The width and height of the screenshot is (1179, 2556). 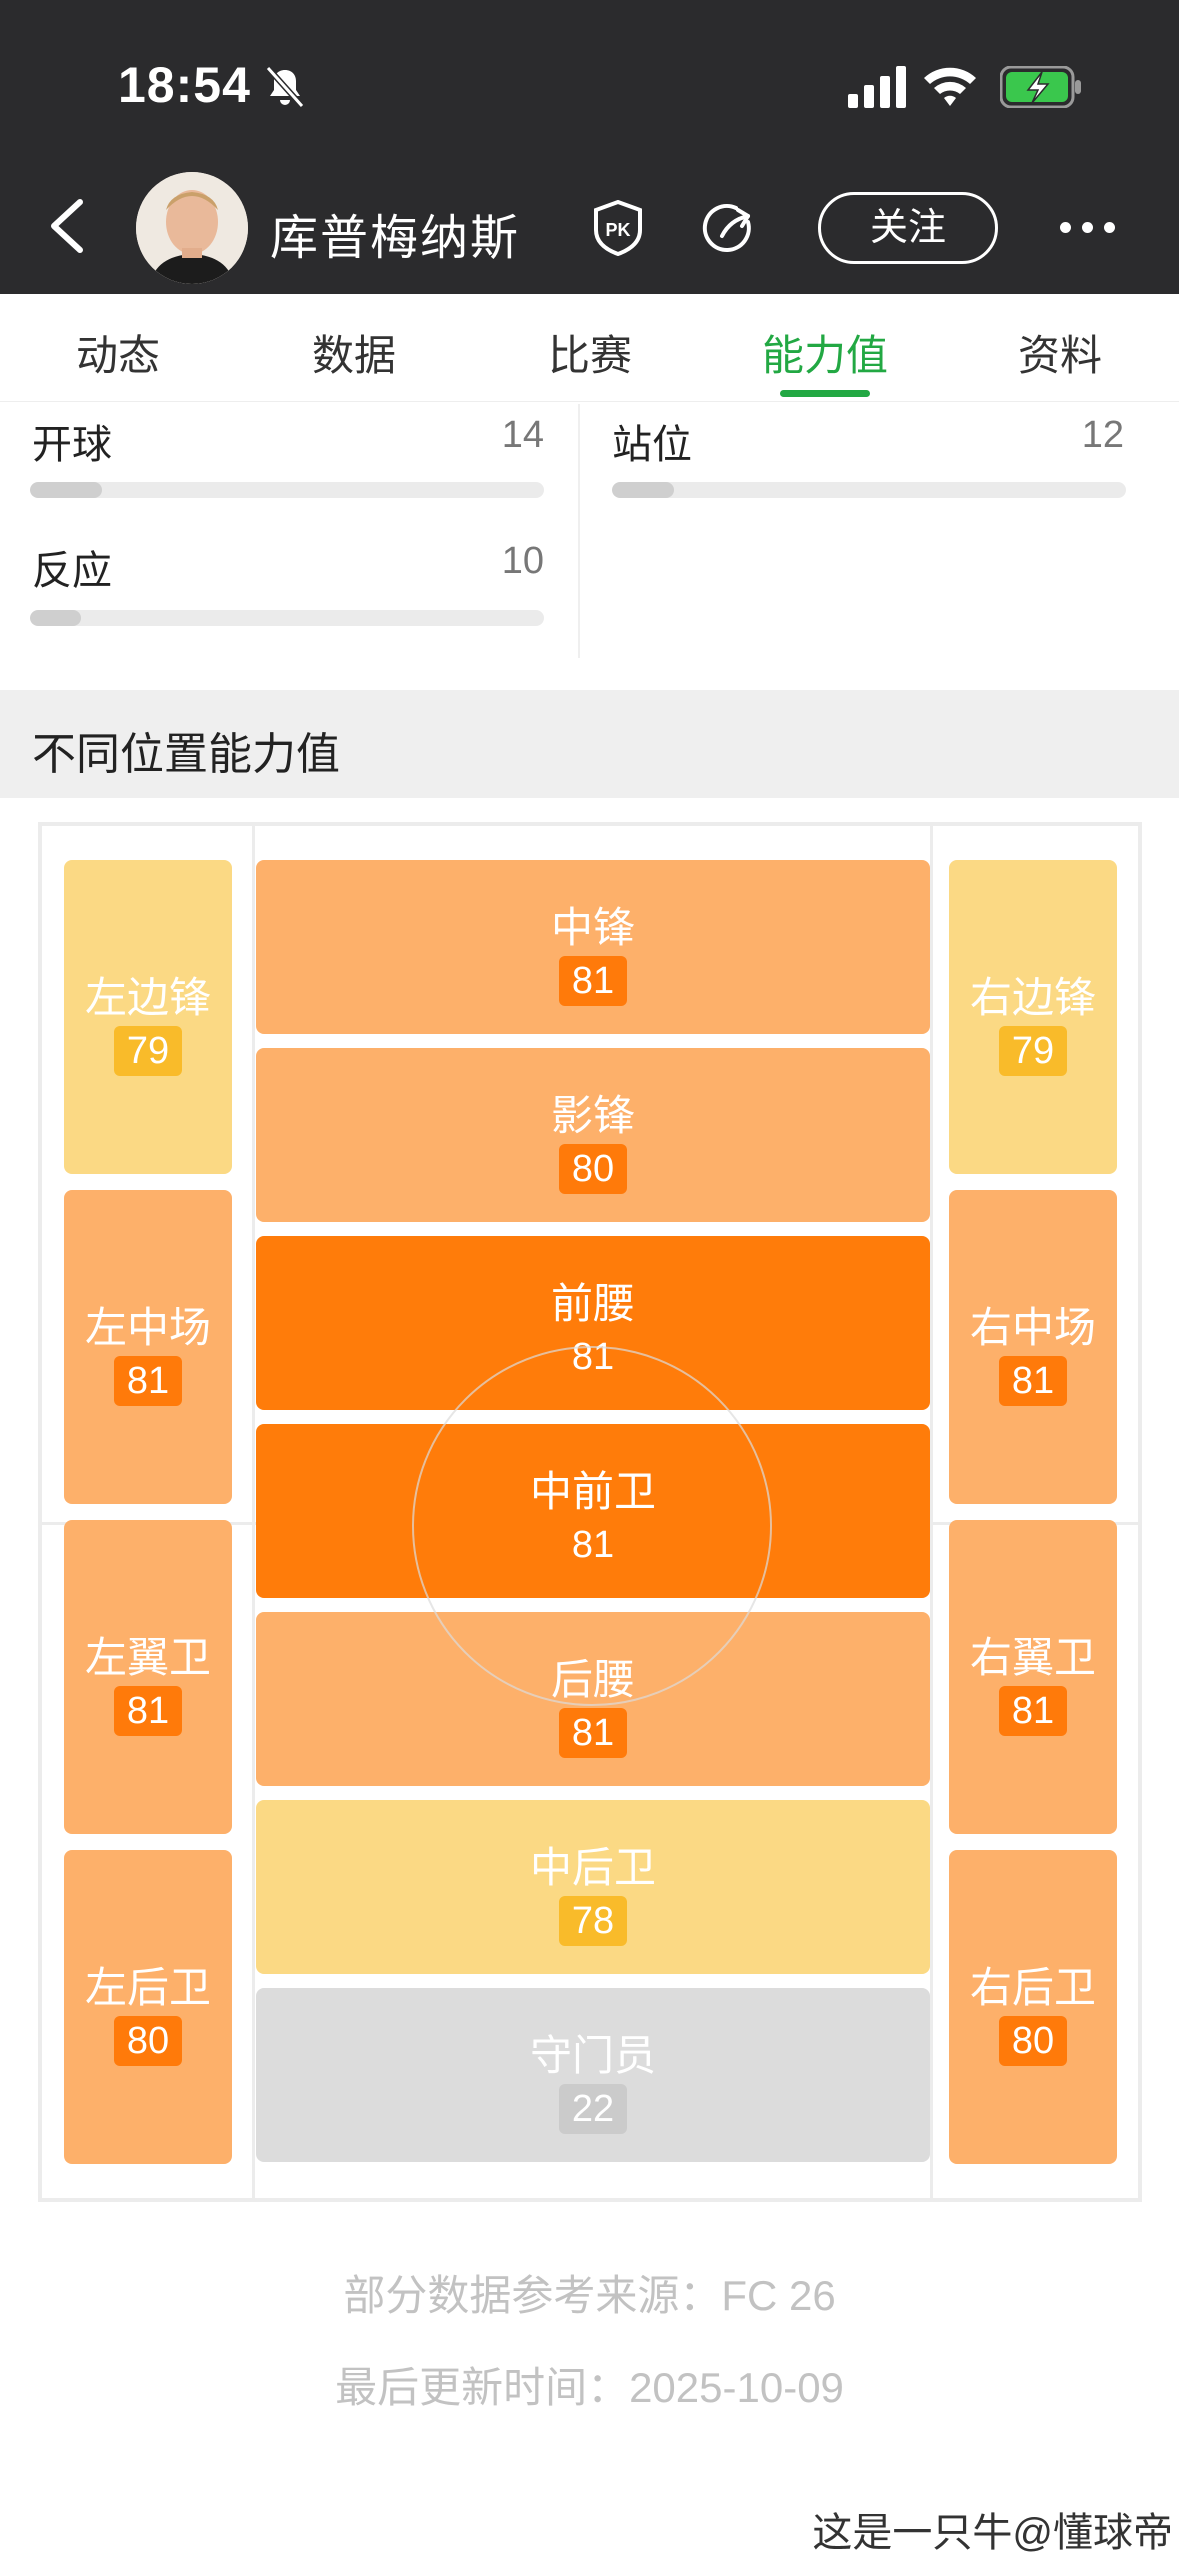 What do you see at coordinates (147, 1657) in the screenshot?
I see `position-name: 左翼卫` at bounding box center [147, 1657].